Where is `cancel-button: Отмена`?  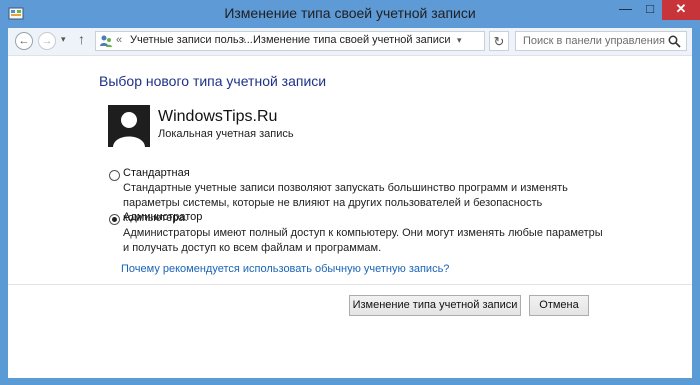 cancel-button: Отмена is located at coordinates (559, 305).